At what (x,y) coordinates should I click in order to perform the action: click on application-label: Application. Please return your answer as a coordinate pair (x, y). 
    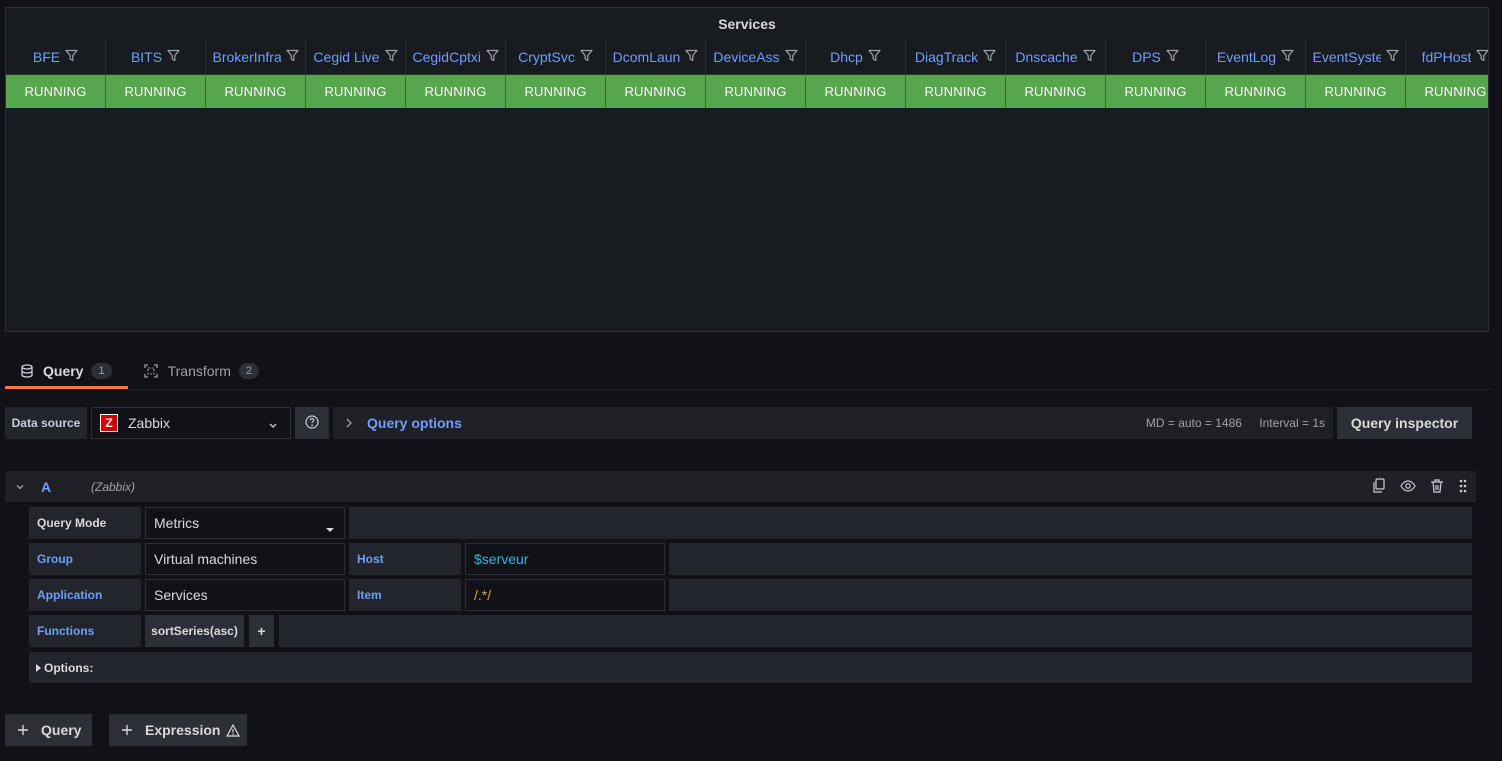
    Looking at the image, I should click on (85, 595).